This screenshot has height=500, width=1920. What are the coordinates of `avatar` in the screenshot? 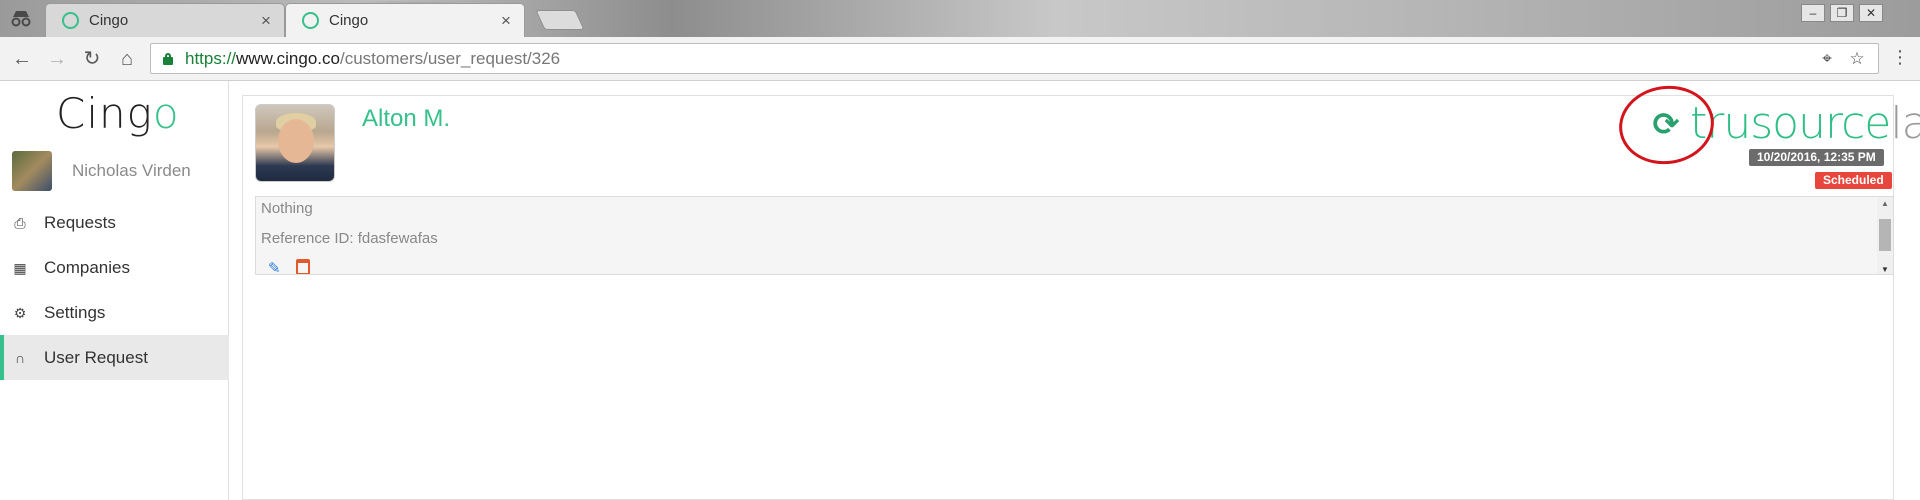 It's located at (32, 171).